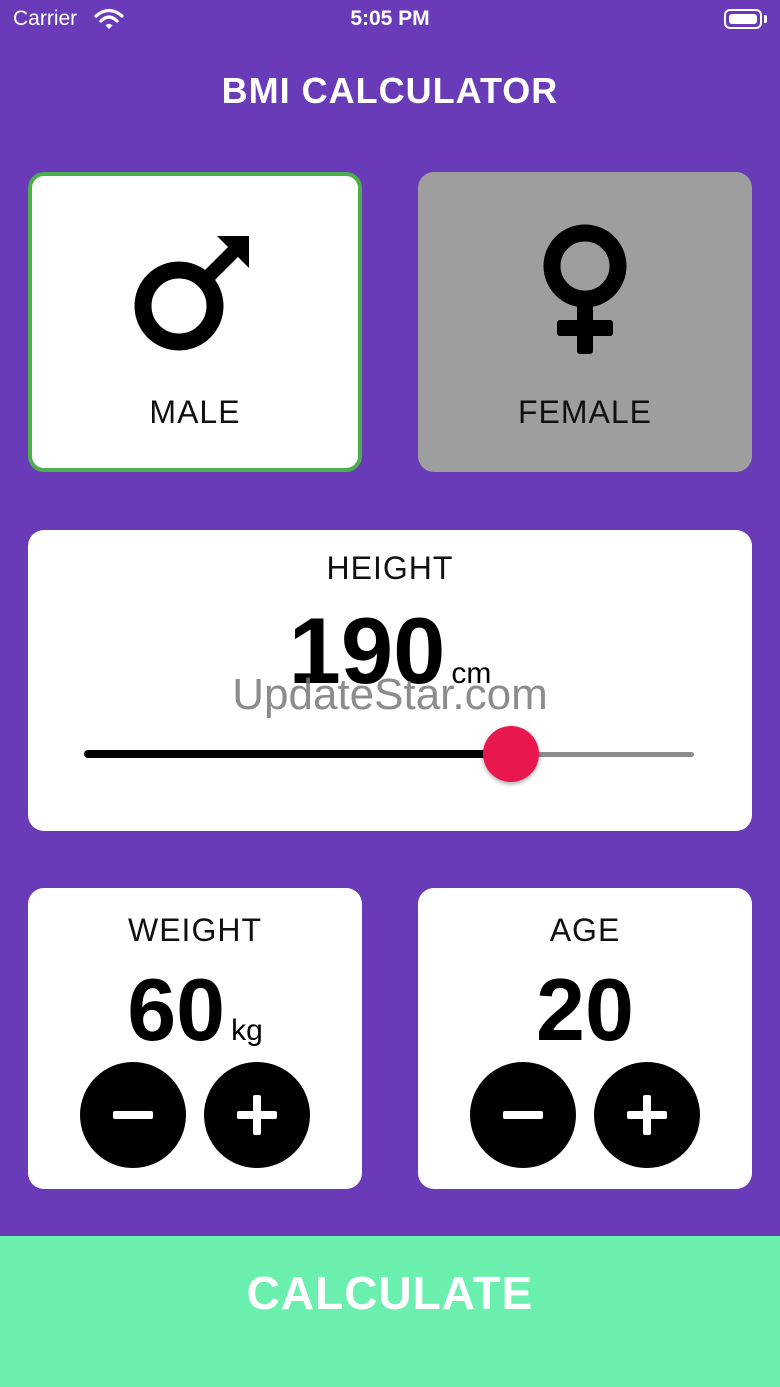 The height and width of the screenshot is (1387, 780). I want to click on male-label: MALE, so click(195, 412).